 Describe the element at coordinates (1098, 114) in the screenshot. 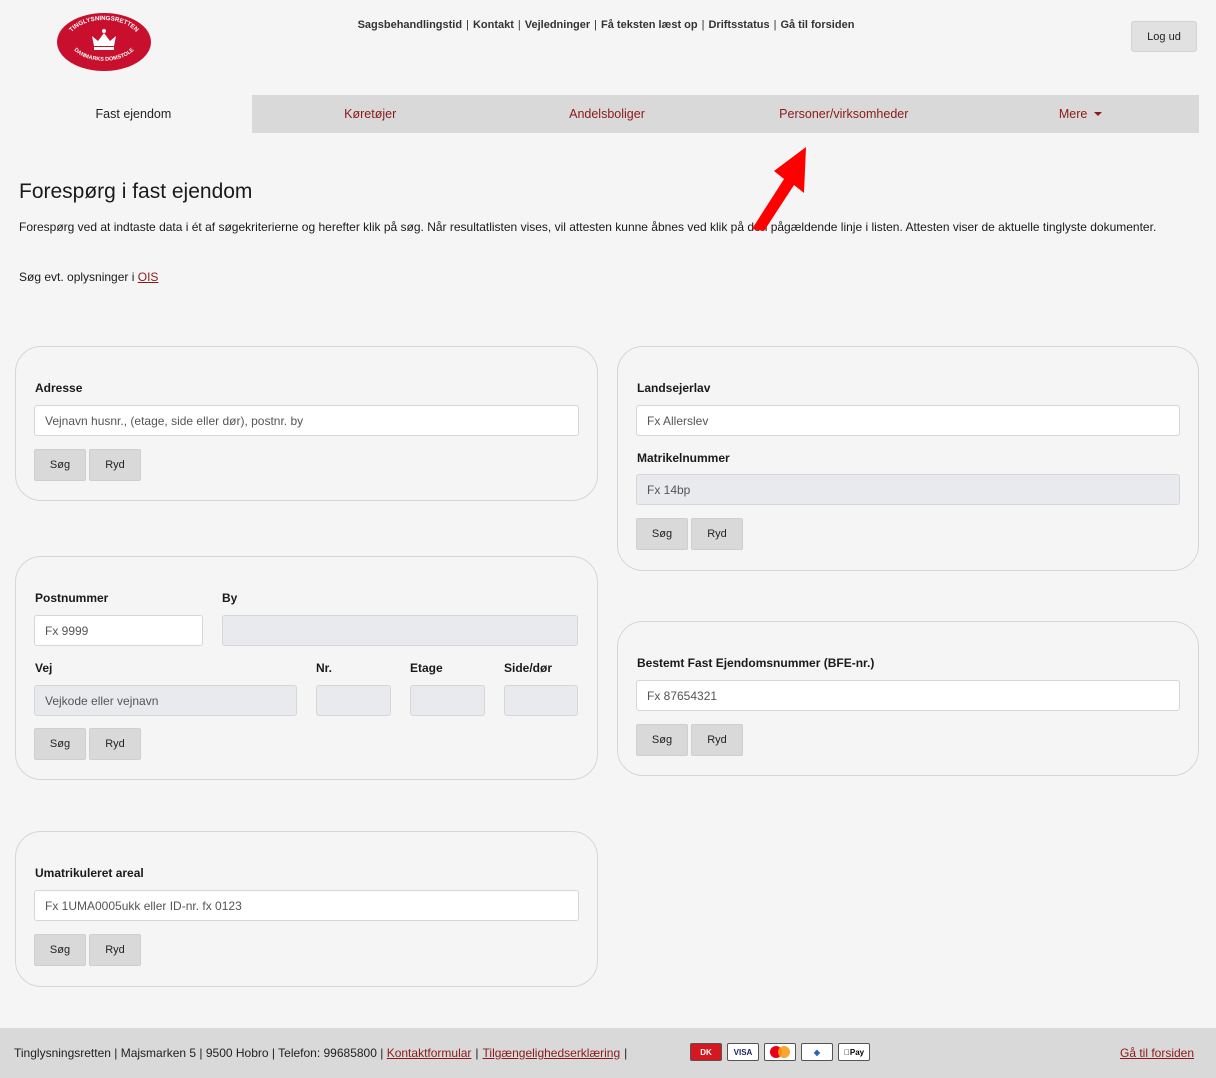

I see `chevron-down-icon` at that location.